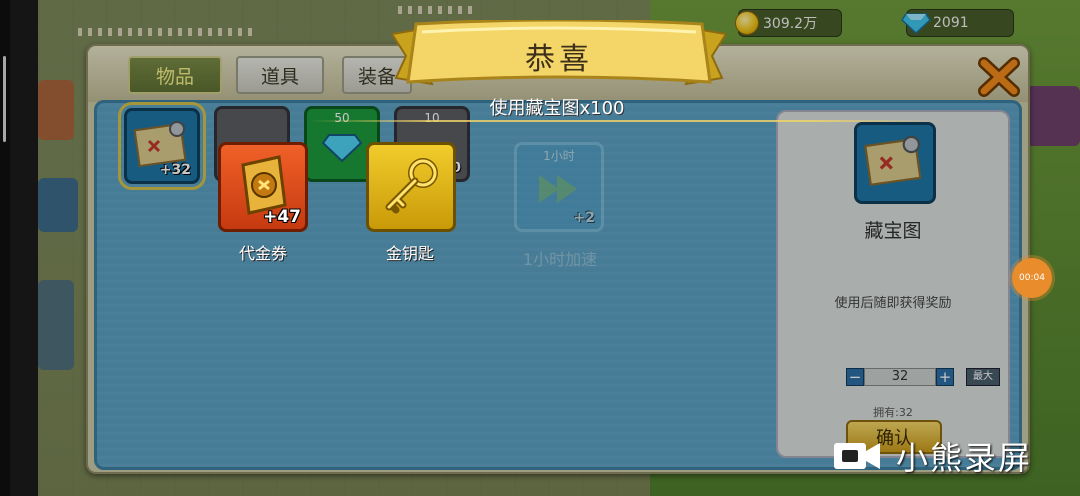 The width and height of the screenshot is (1080, 496). What do you see at coordinates (376, 76) in the screenshot?
I see `tab-label: 装备` at bounding box center [376, 76].